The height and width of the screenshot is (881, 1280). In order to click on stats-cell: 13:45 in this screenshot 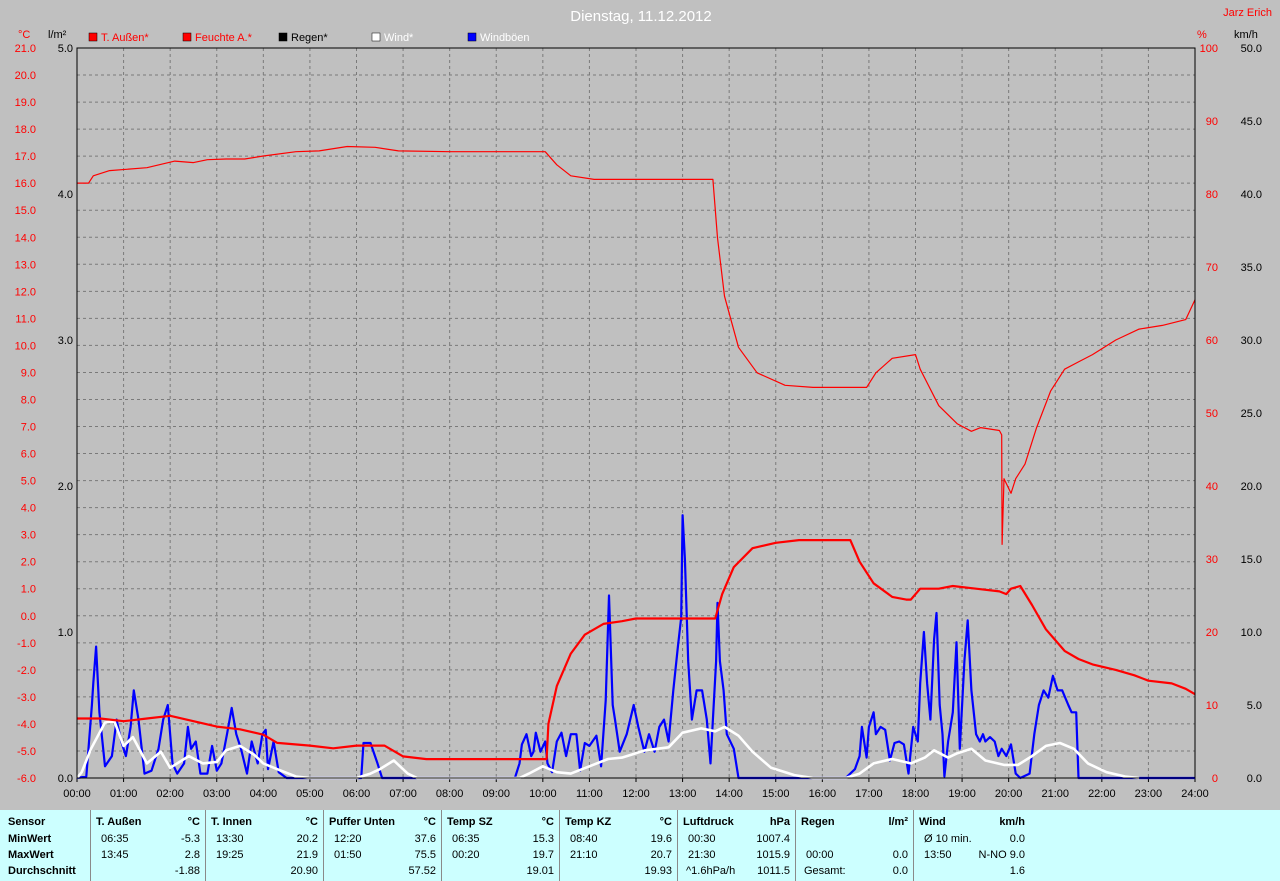, I will do `click(115, 855)`.